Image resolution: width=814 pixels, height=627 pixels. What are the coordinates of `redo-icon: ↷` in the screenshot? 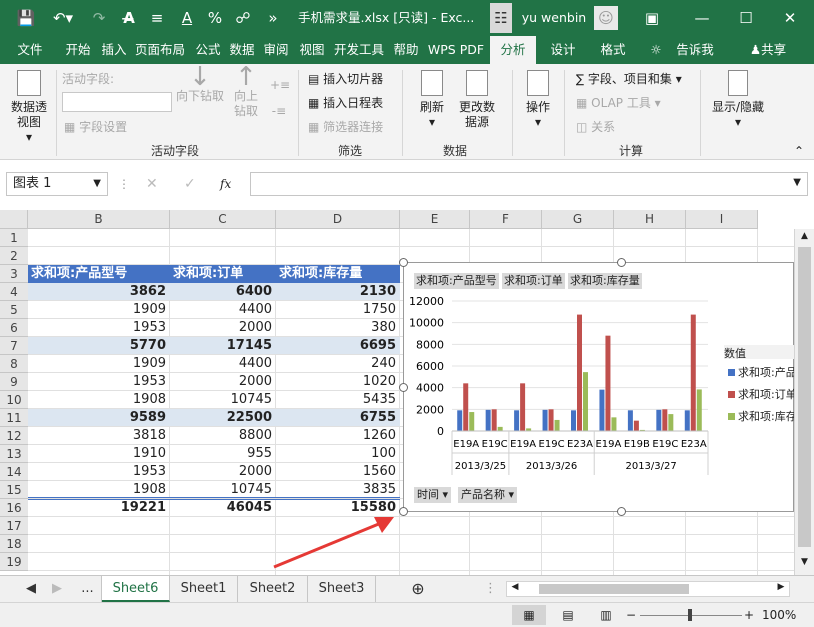 It's located at (99, 18).